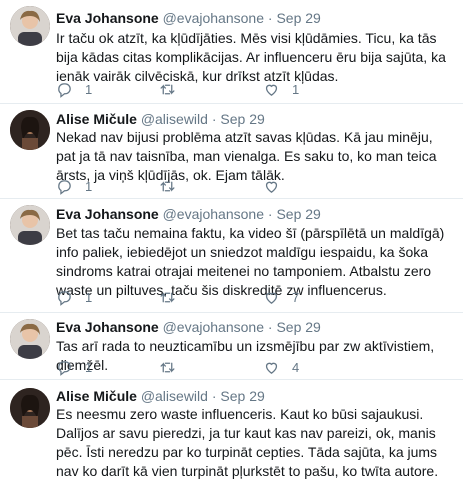 Image resolution: width=463 pixels, height=481 pixels. Describe the element at coordinates (206, 297) in the screenshot. I see `tweet-actions: 1 7` at that location.